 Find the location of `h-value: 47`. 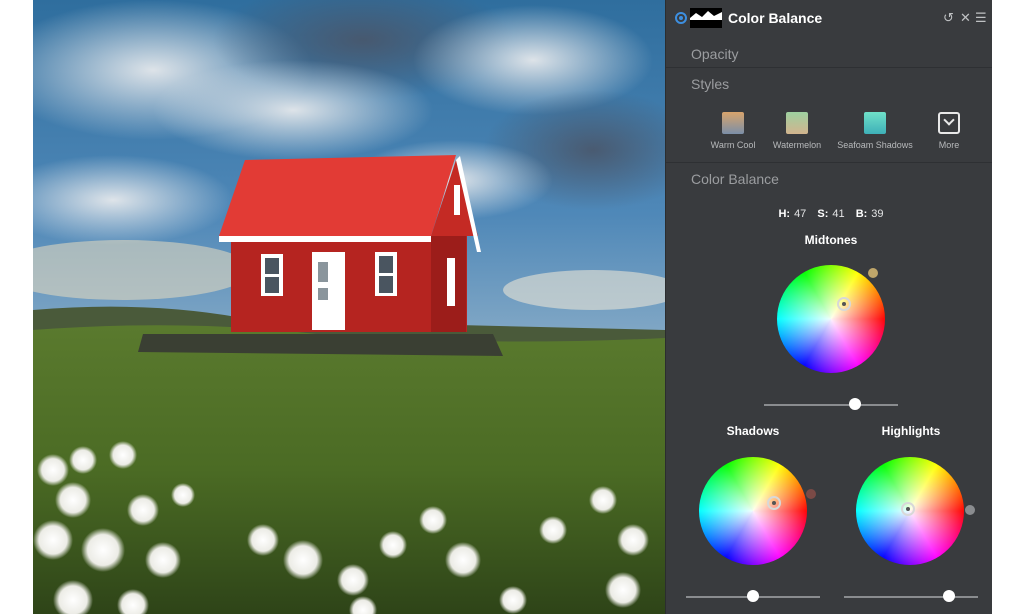

h-value: 47 is located at coordinates (800, 214).